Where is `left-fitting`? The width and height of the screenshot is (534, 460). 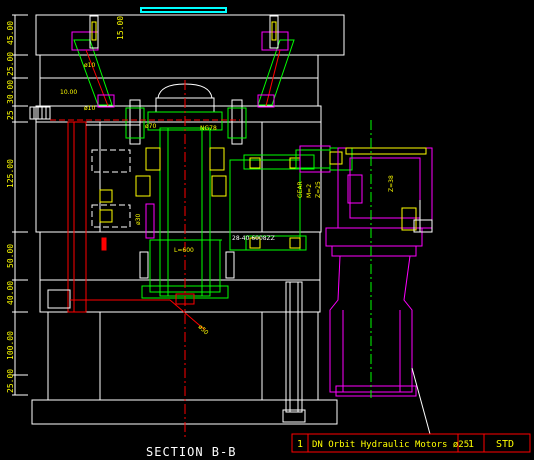 left-fitting is located at coordinates (40, 113).